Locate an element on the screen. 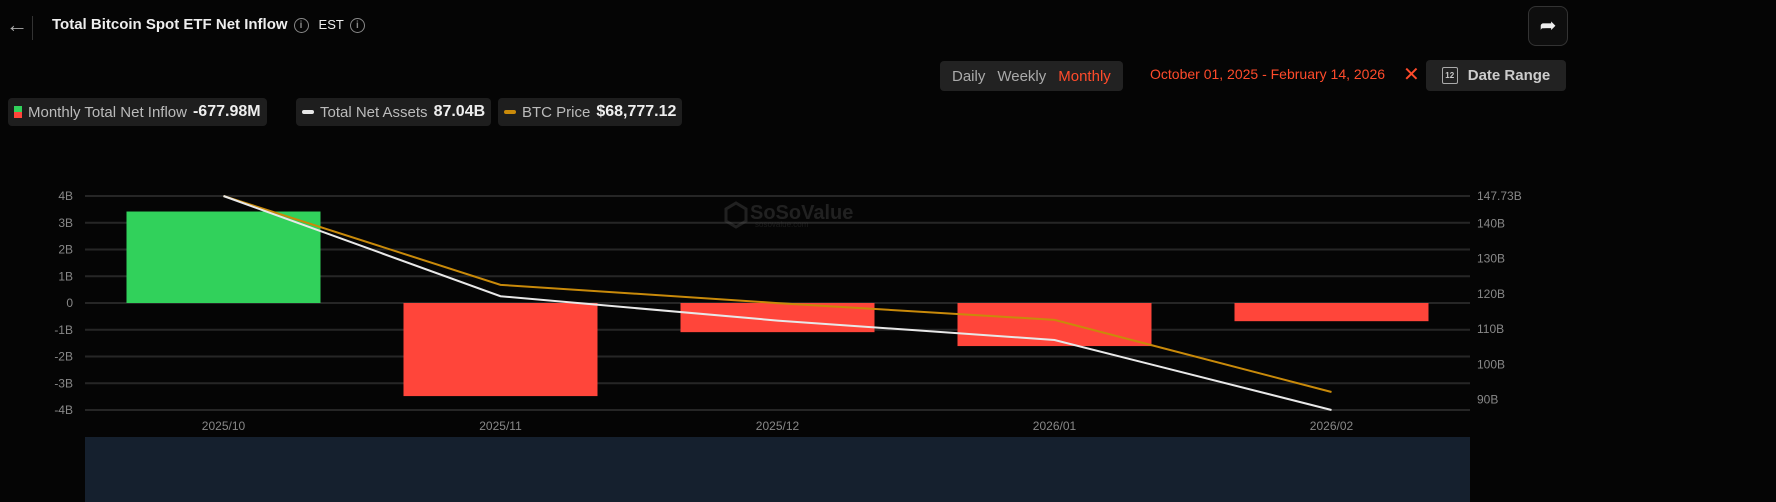  right-axis-tick: 130B is located at coordinates (1491, 259).